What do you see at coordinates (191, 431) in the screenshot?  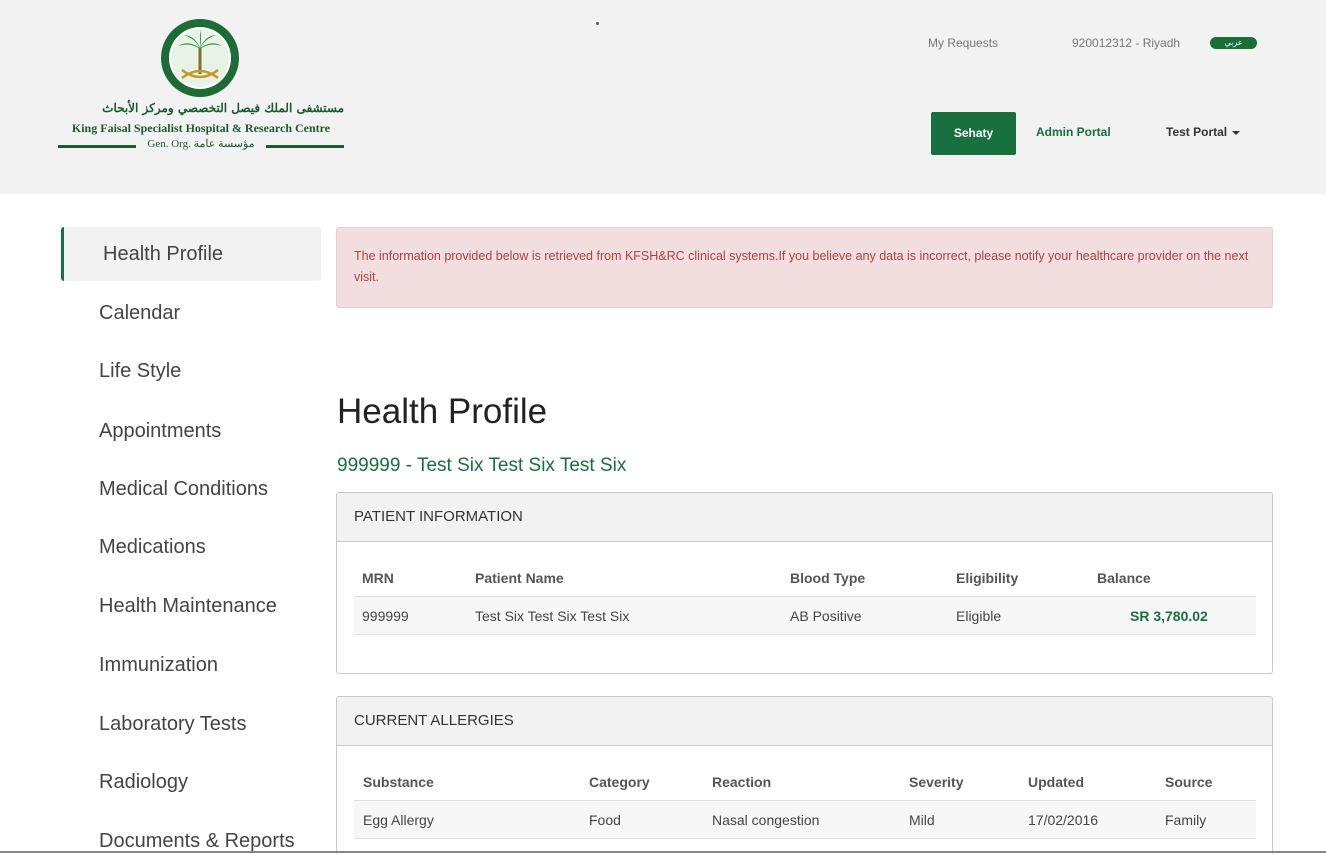 I see `sidebar-item-appointments: Appointments` at bounding box center [191, 431].